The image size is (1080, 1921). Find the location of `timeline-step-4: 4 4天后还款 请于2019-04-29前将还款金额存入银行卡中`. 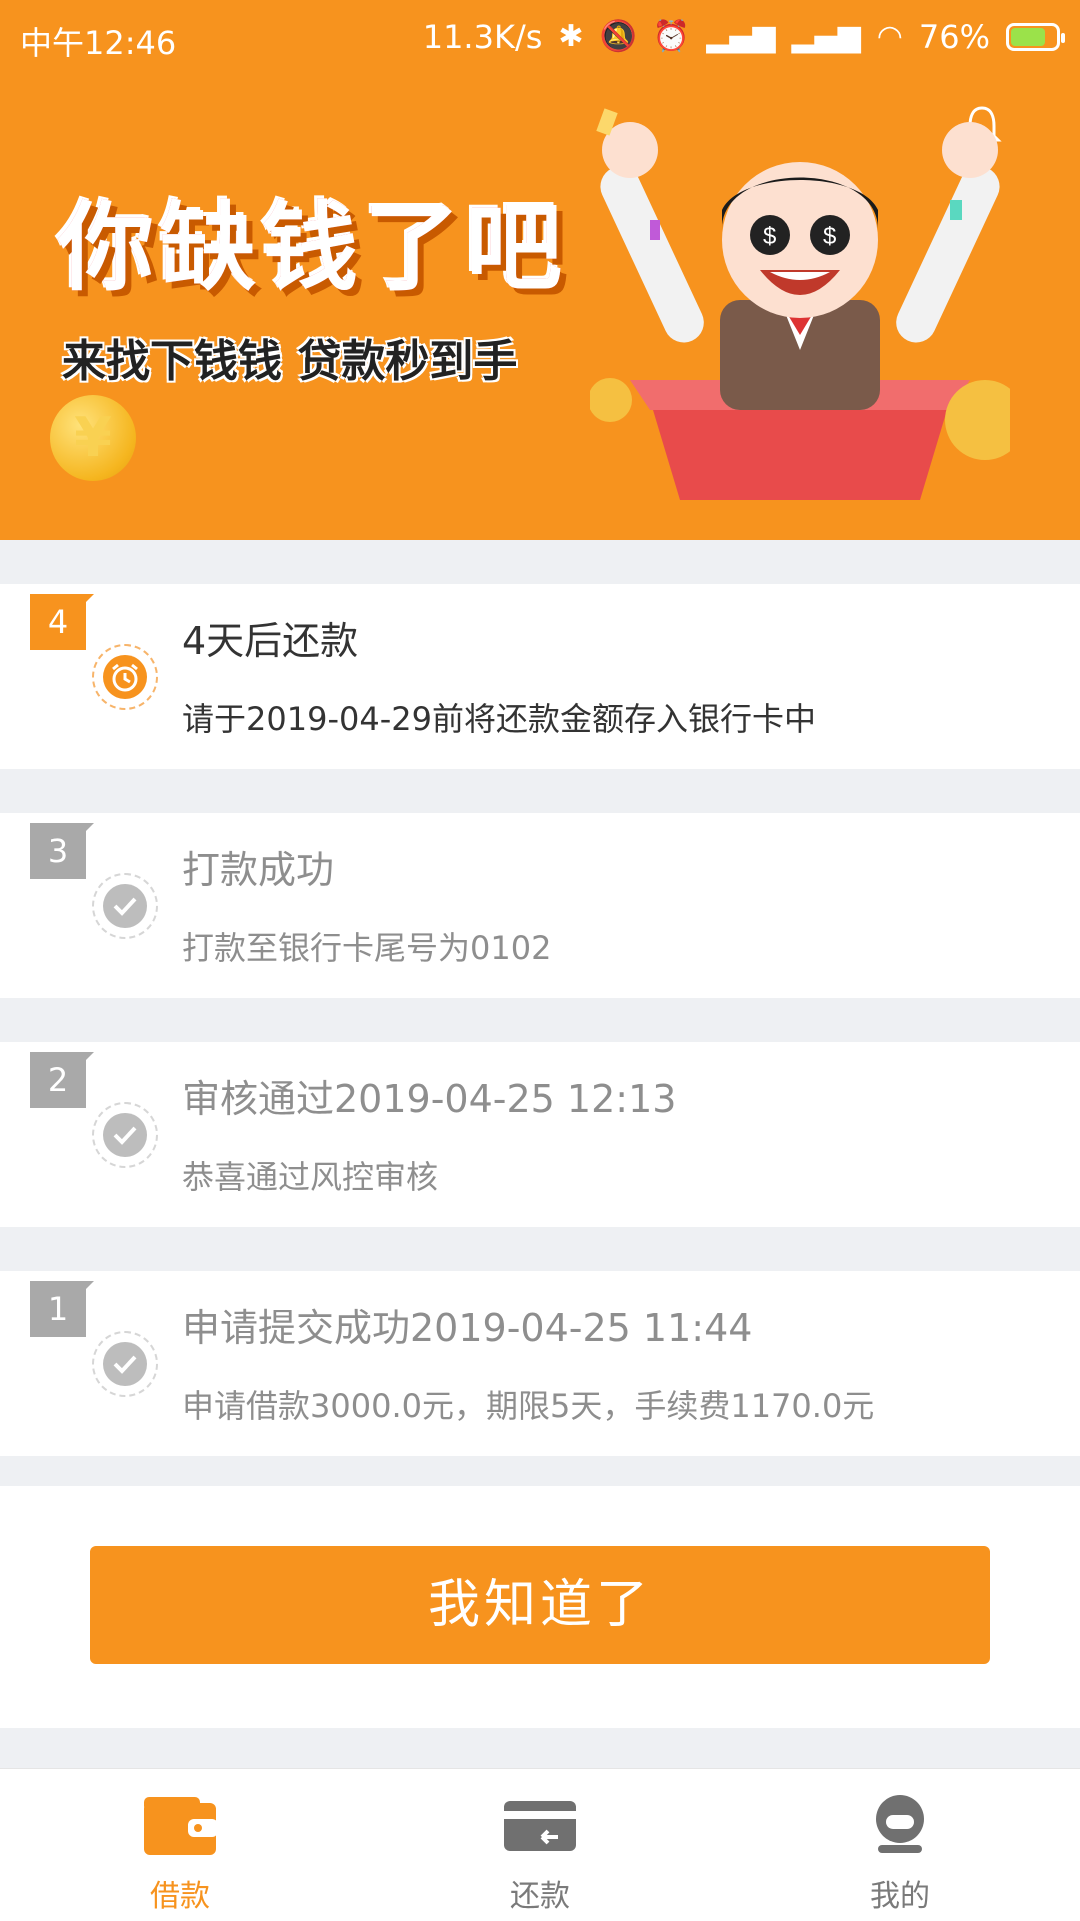

timeline-step-4: 4 4天后还款 请于2019-04-29前将还款金额存入银行卡中 is located at coordinates (540, 676).